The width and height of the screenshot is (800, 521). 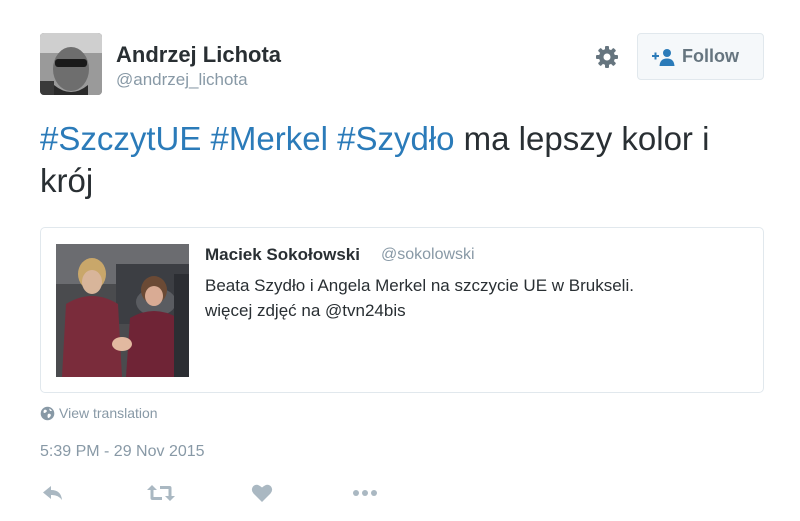 What do you see at coordinates (269, 138) in the screenshot?
I see `hashtag-link: #Merkel` at bounding box center [269, 138].